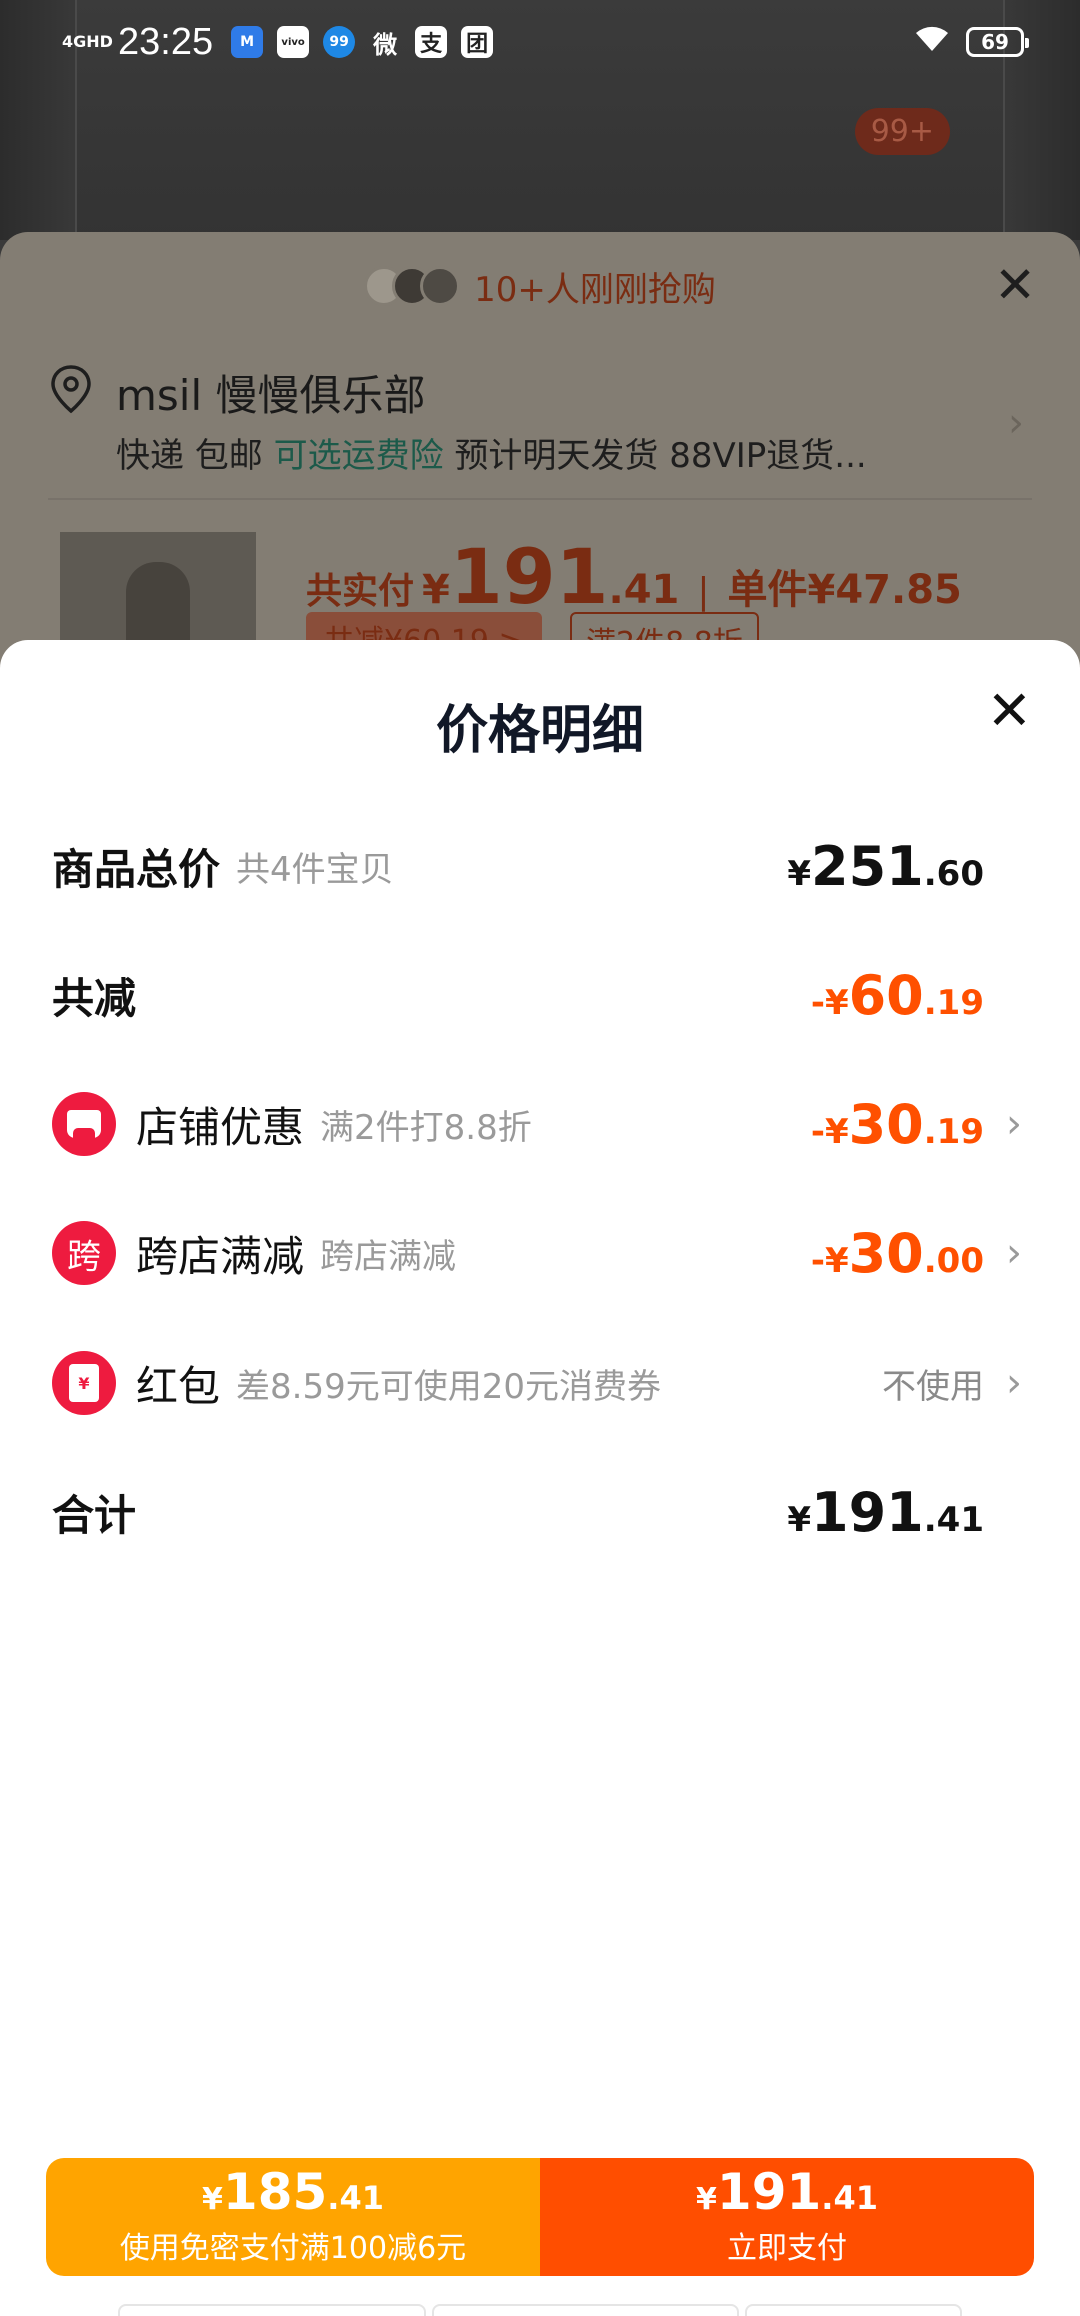  Describe the element at coordinates (84, 1253) in the screenshot. I see `cross-store-icon: 跨` at that location.